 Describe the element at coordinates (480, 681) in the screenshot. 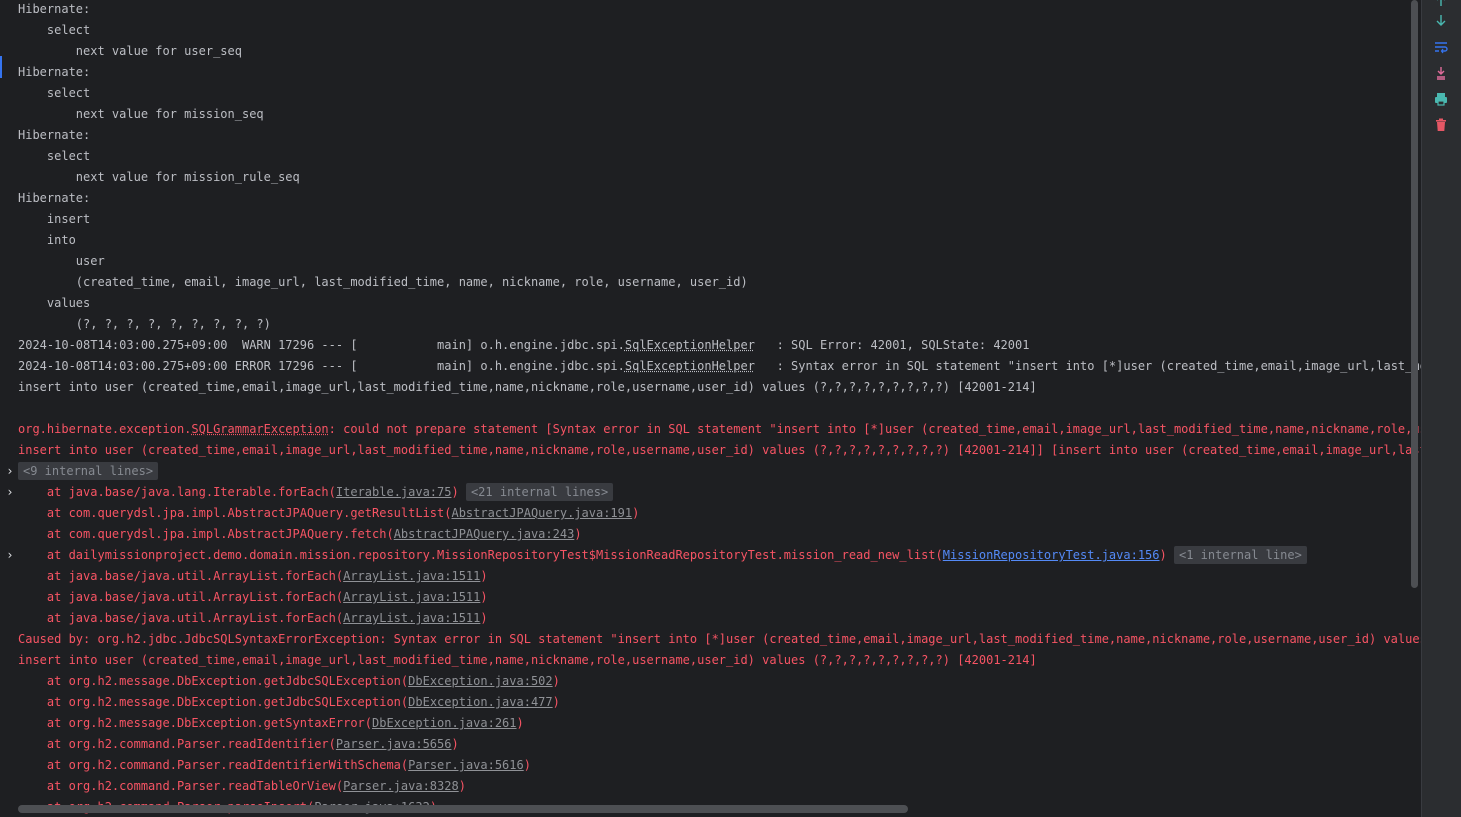

I see `source-link: DbException.java:502` at that location.